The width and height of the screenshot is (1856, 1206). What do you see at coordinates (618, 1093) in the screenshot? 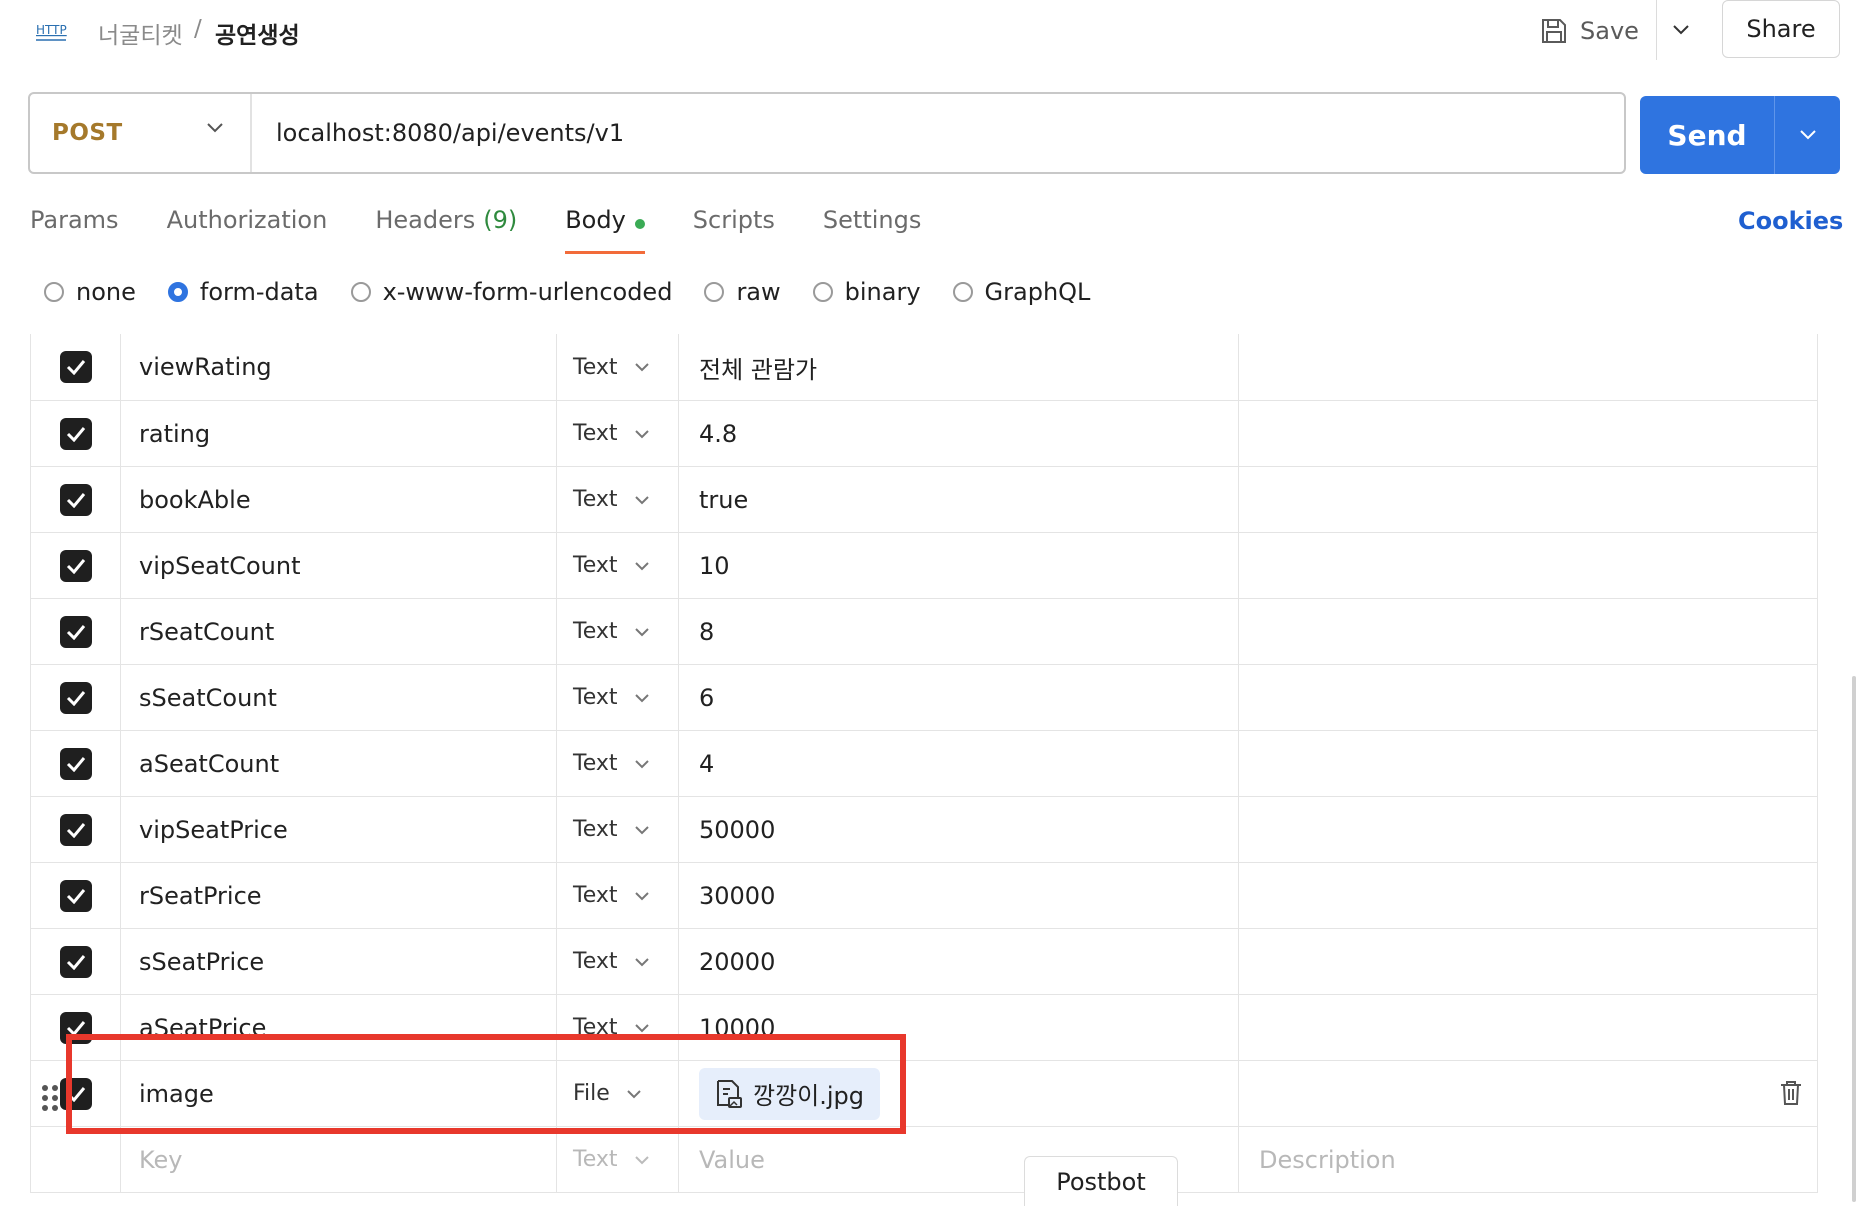
I see `type-select: File` at bounding box center [618, 1093].